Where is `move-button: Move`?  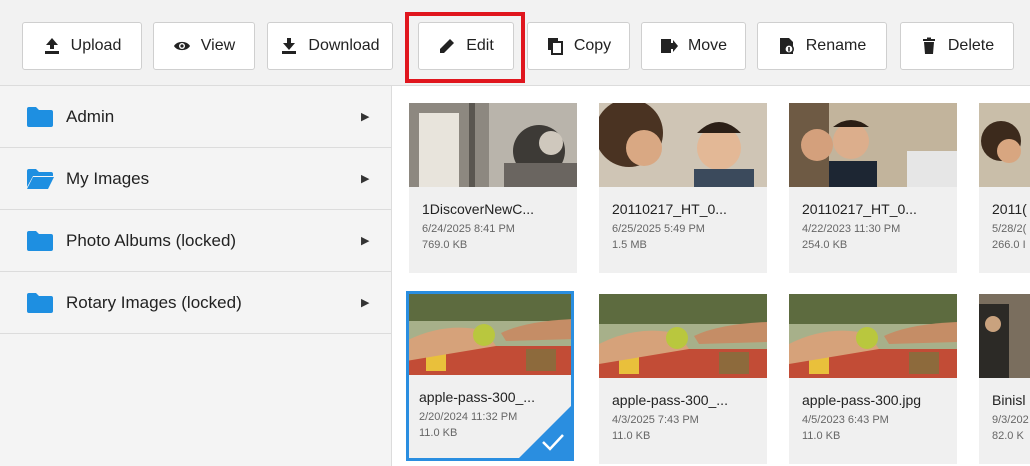
move-button: Move is located at coordinates (693, 46).